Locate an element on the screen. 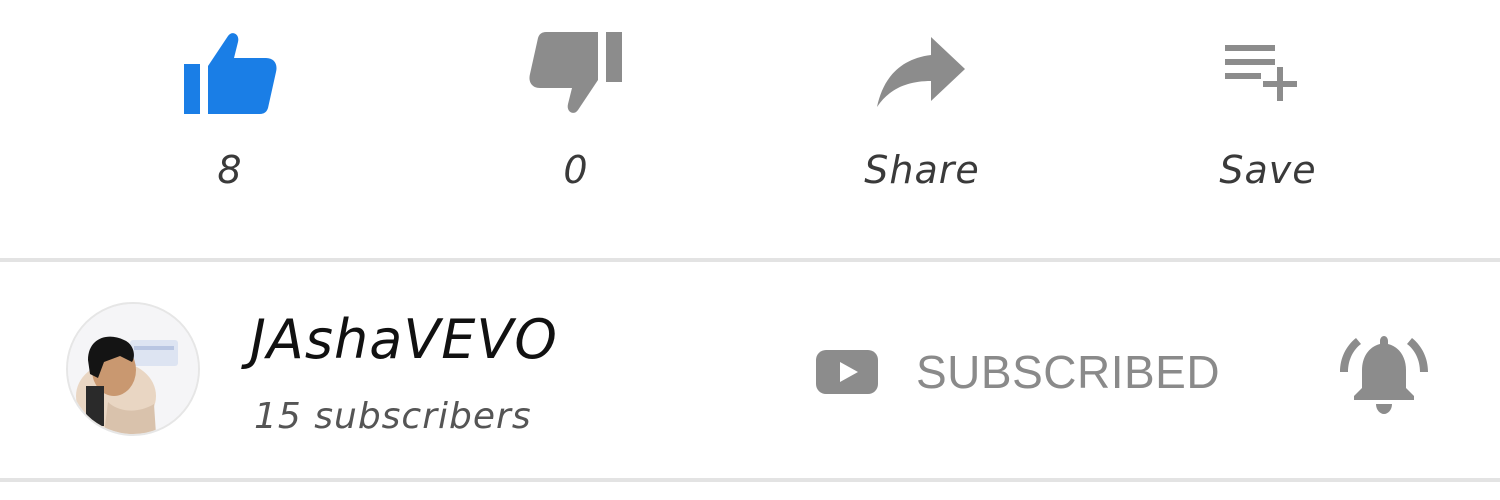 This screenshot has width=1500, height=500. like-button: 8 is located at coordinates (230, 115).